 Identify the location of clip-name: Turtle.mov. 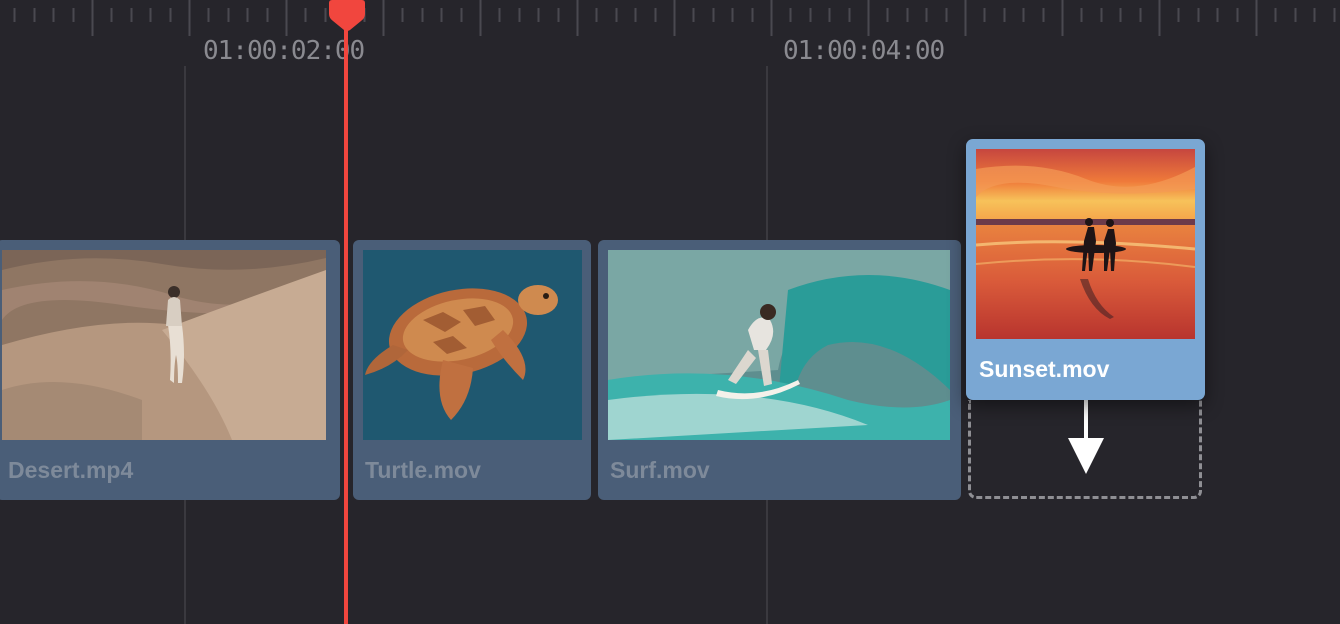
(423, 470).